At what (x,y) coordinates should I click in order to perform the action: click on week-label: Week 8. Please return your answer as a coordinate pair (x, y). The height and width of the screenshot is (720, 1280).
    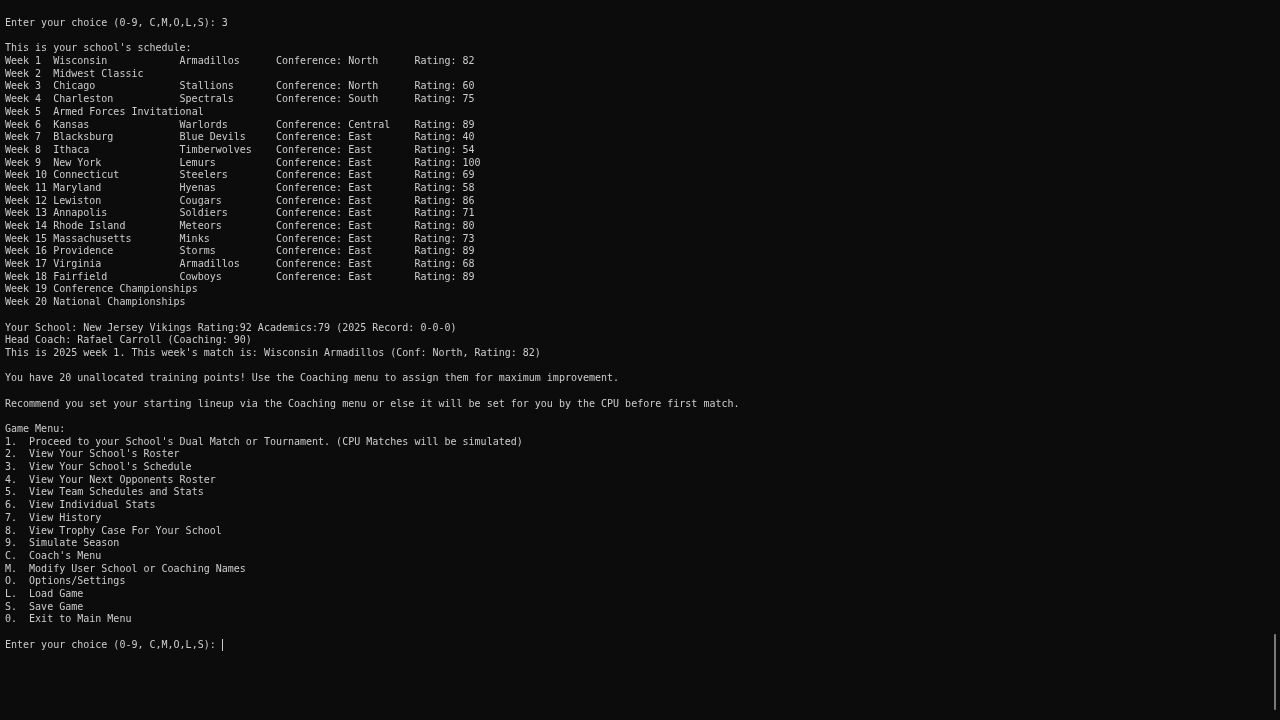
    Looking at the image, I should click on (24, 150).